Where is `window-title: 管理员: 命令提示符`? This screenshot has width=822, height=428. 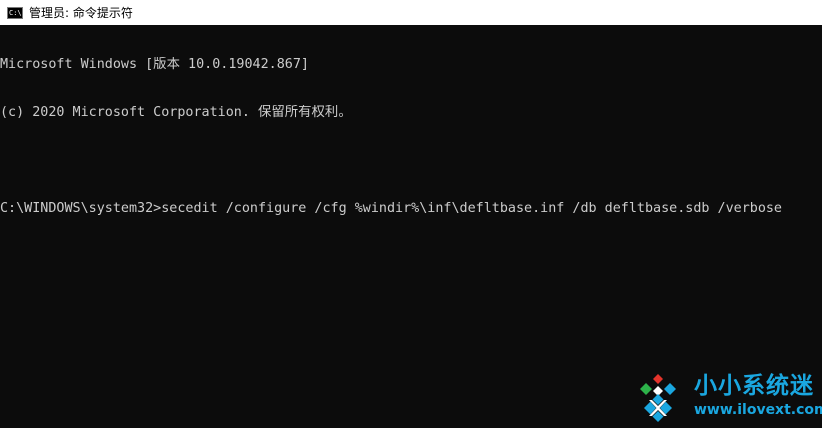
window-title: 管理员: 命令提示符 is located at coordinates (81, 13).